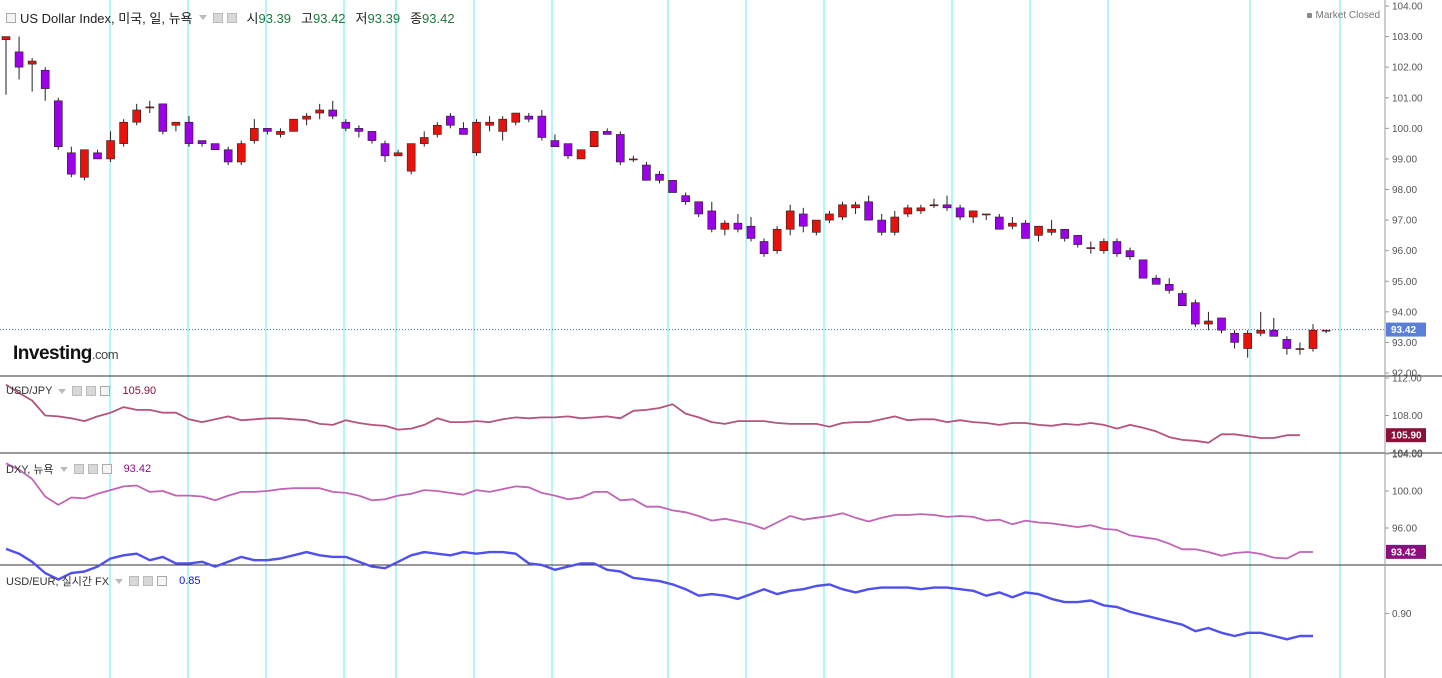 This screenshot has height=678, width=1442. I want to click on usdeur-legend: USD/EUR, 실시간 FX 0.85, so click(103, 581).